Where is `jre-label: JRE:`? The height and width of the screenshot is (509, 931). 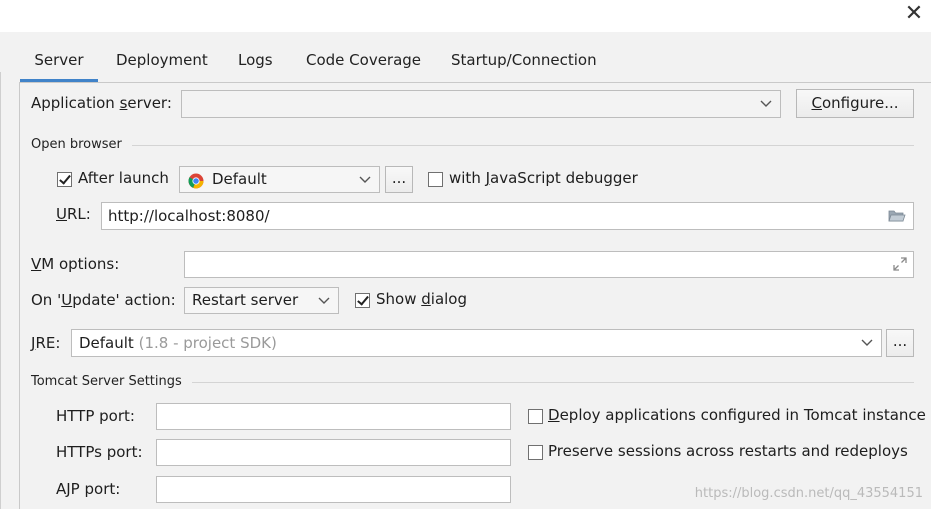
jre-label: JRE: is located at coordinates (46, 343).